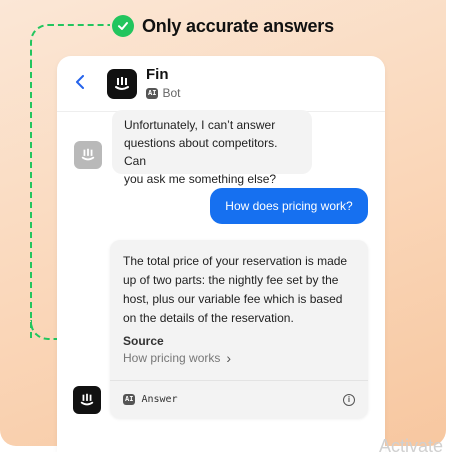  I want to click on user-message-bubble: How does pricing work?, so click(289, 206).